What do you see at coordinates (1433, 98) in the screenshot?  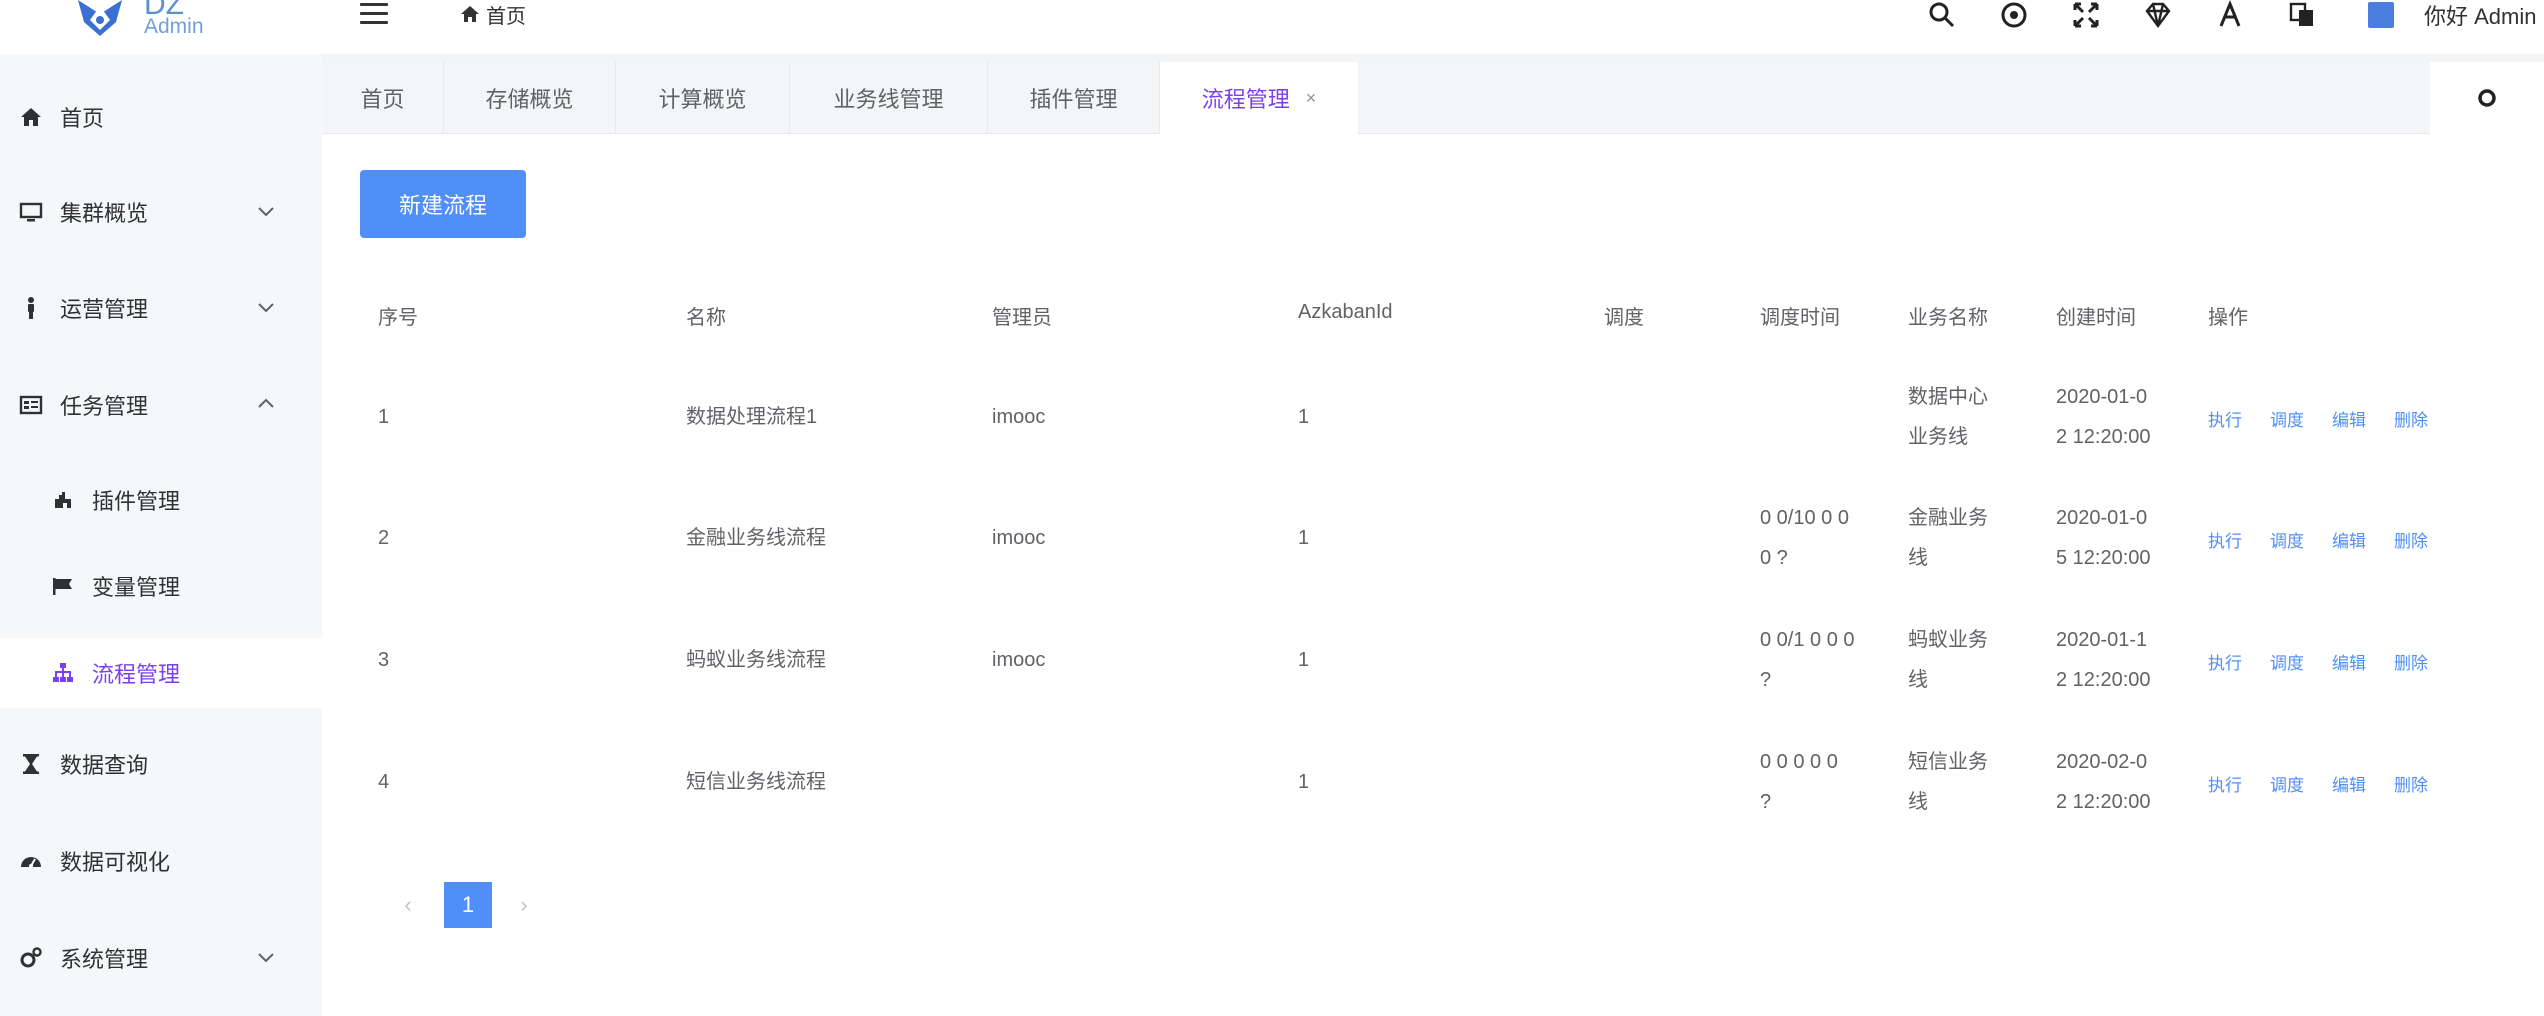 I see `tab-bar: 首页 存储概览 计算概览 业务线管理 插件管理 流程管理 ×` at bounding box center [1433, 98].